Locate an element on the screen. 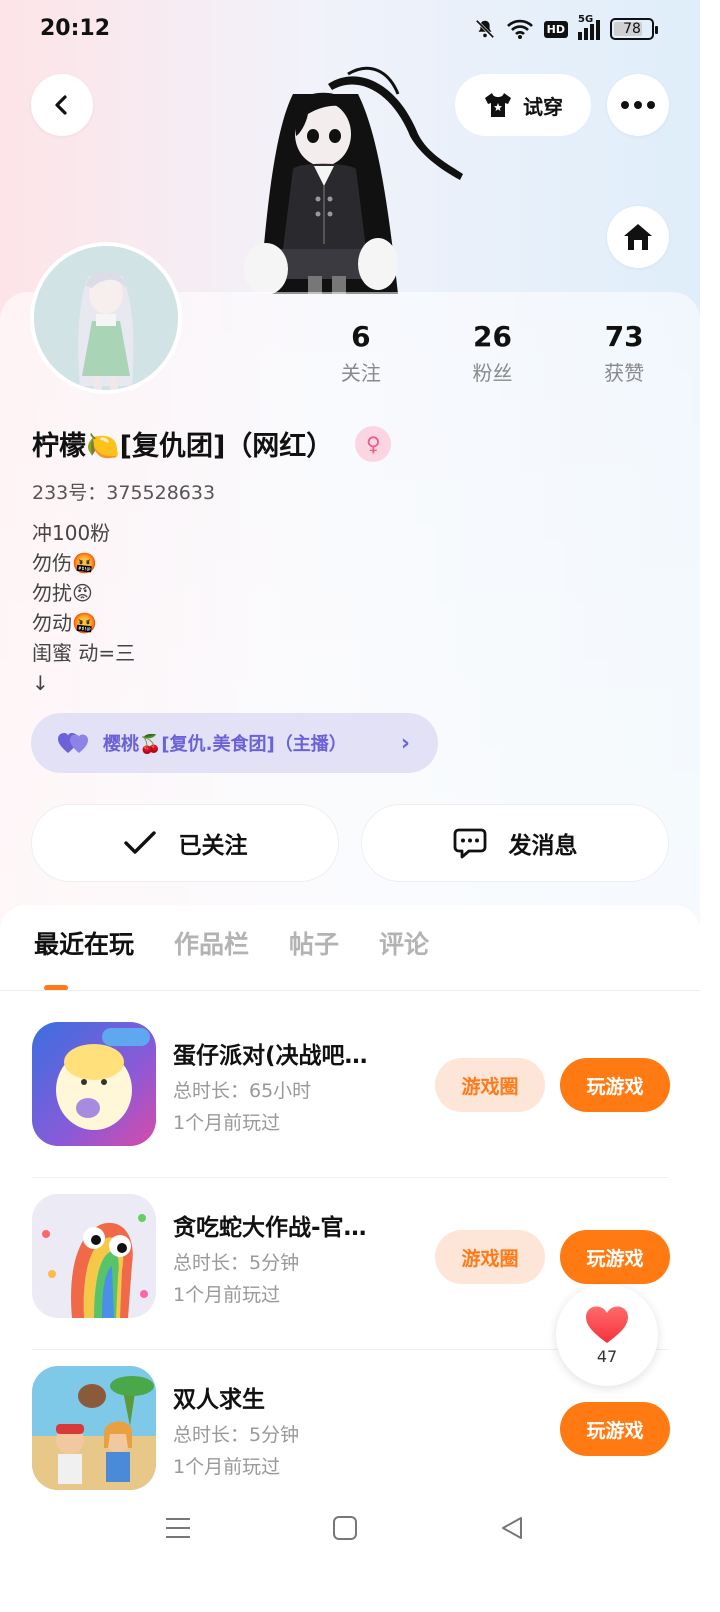 The height and width of the screenshot is (1612, 720). stat-following: 6 关注 is located at coordinates (361, 353).